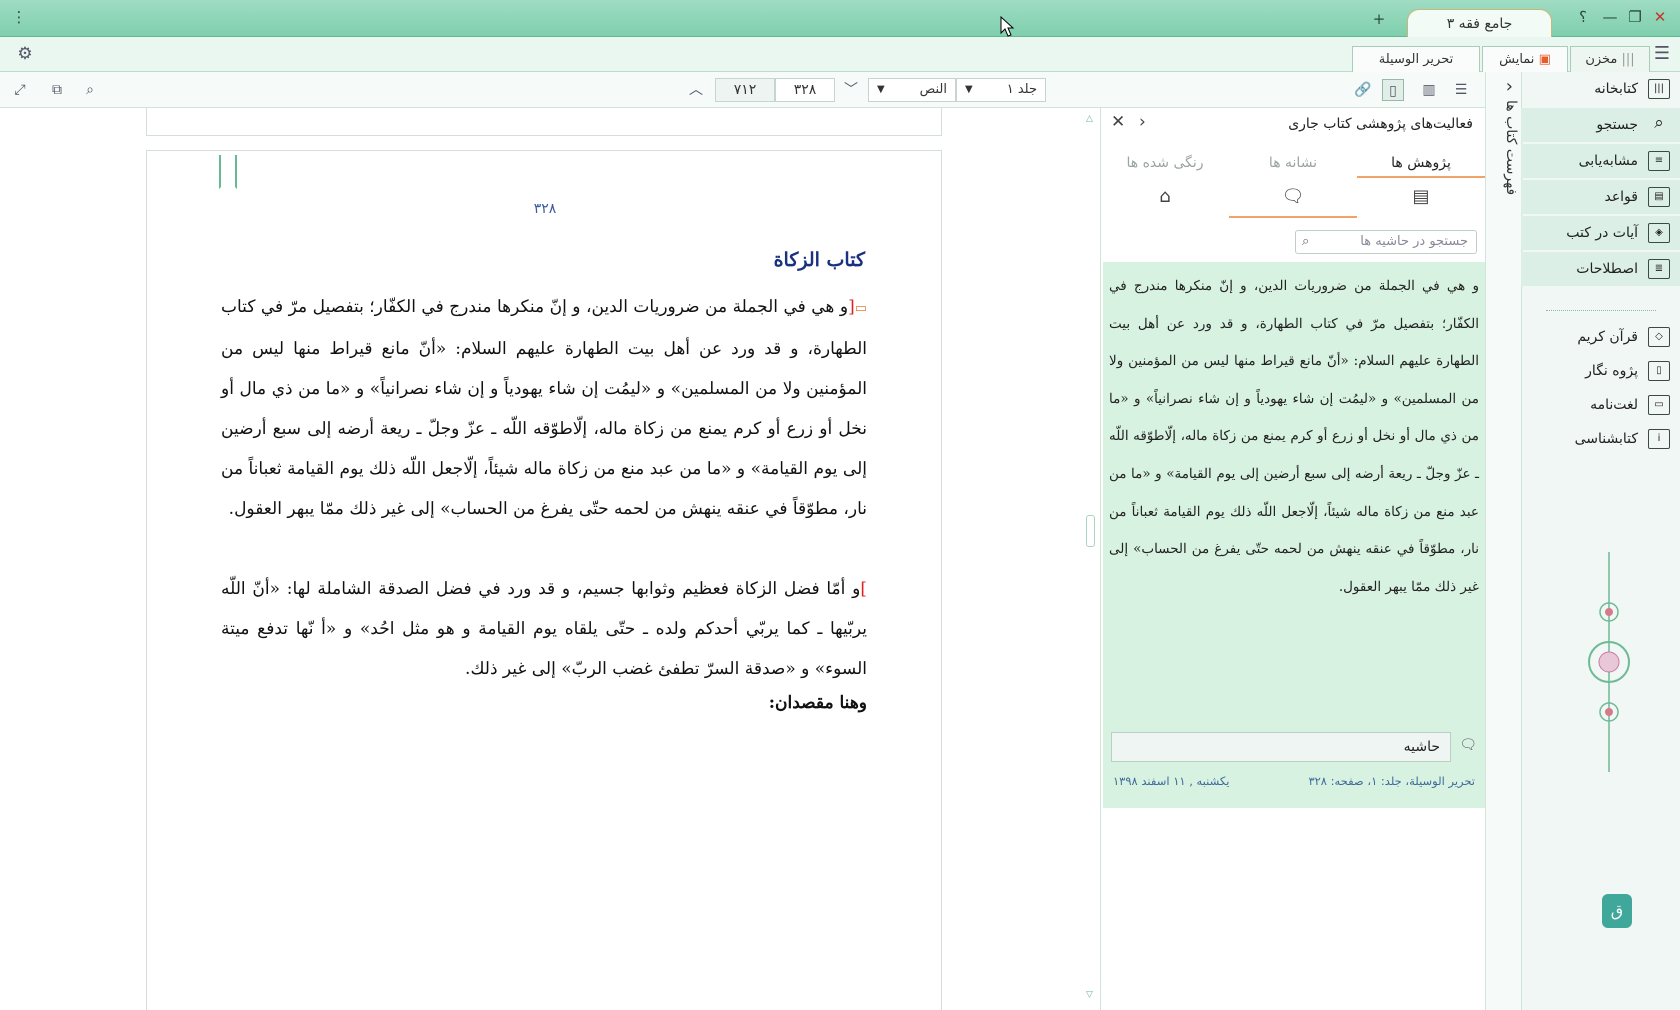 The width and height of the screenshot is (1680, 1010). Describe the element at coordinates (851, 307) in the screenshot. I see `bracket-mark: [` at that location.